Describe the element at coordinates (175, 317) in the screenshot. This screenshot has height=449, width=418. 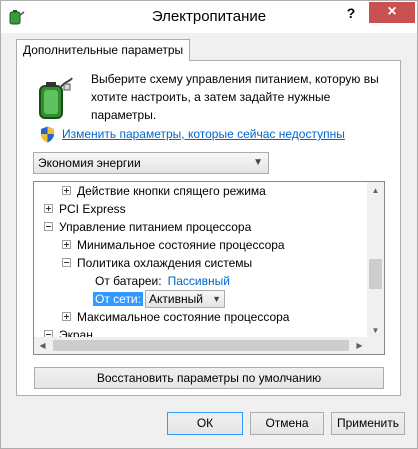
I see `tree-item-max-processor-state: Максимальное состояние процессора` at that location.